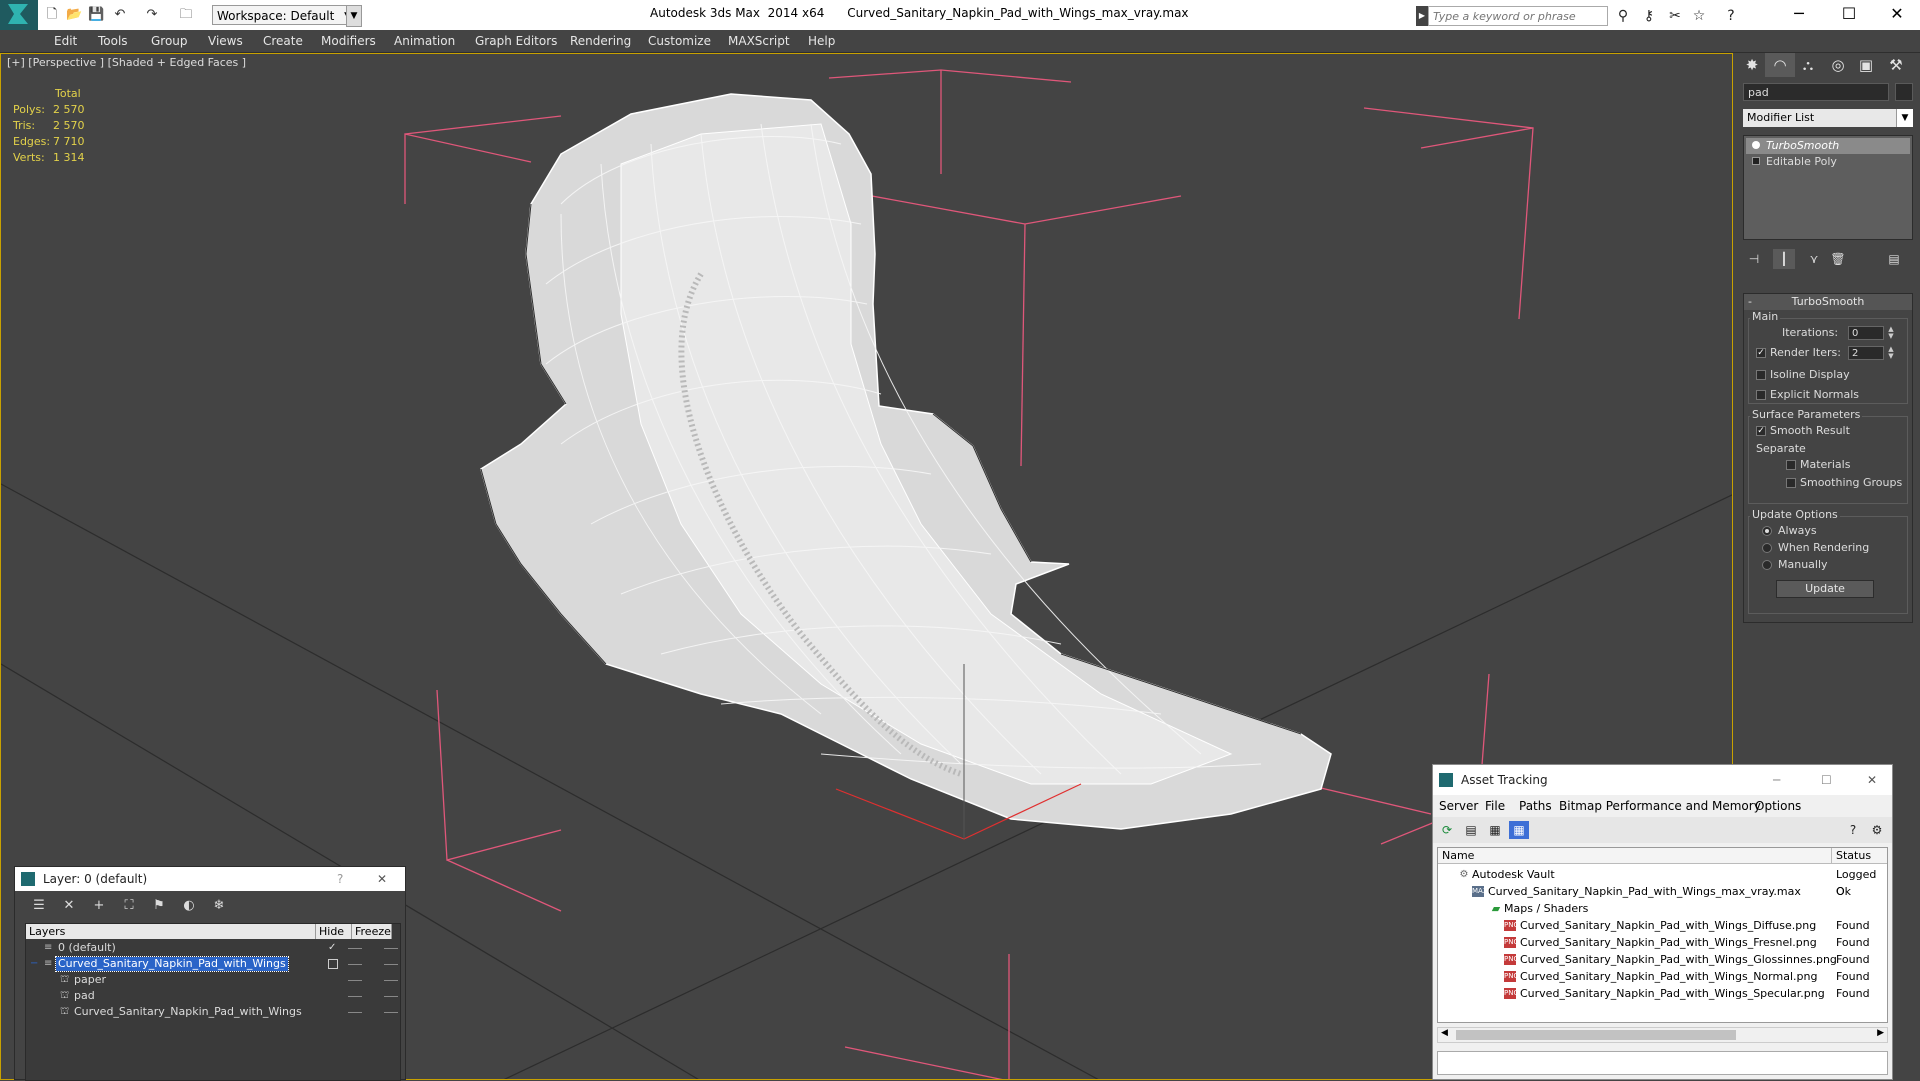 Image resolution: width=1920 pixels, height=1081 pixels. What do you see at coordinates (348, 41) in the screenshot?
I see `menu-modifiers: Modifiers` at bounding box center [348, 41].